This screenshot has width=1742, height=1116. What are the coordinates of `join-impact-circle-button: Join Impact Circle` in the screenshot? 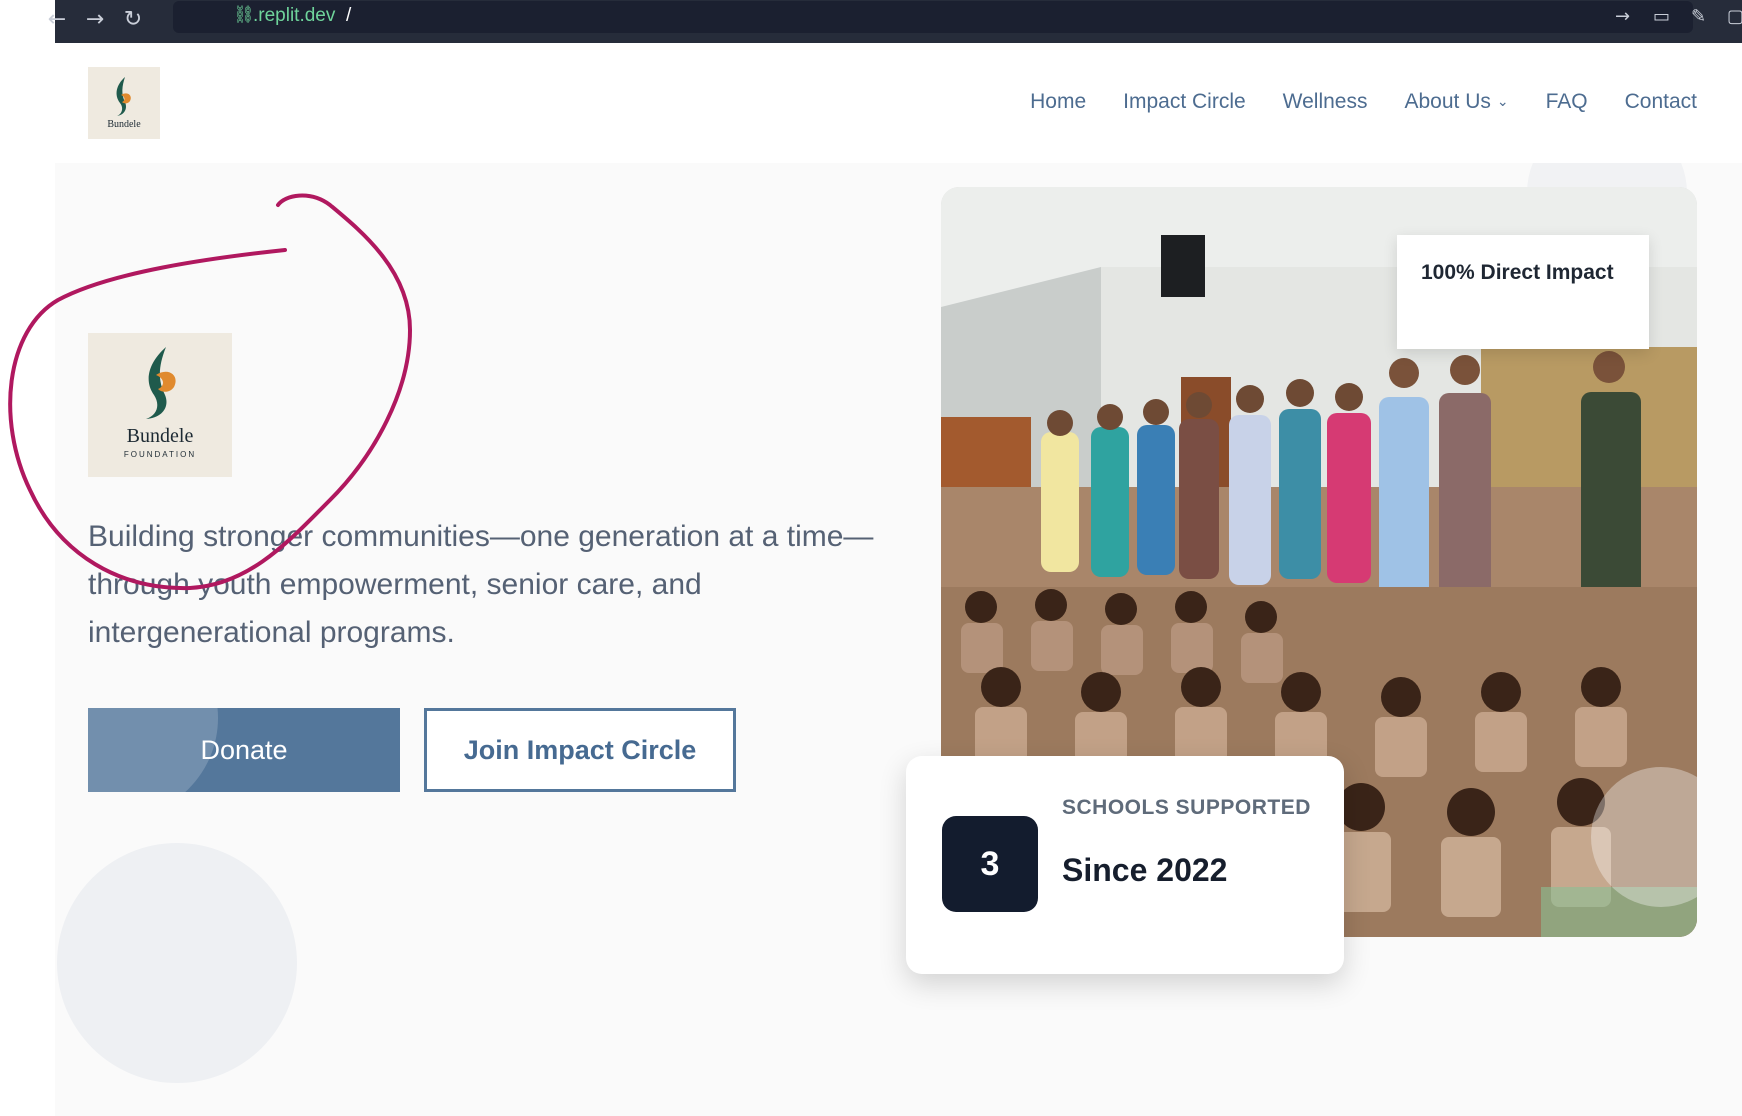 It's located at (580, 750).